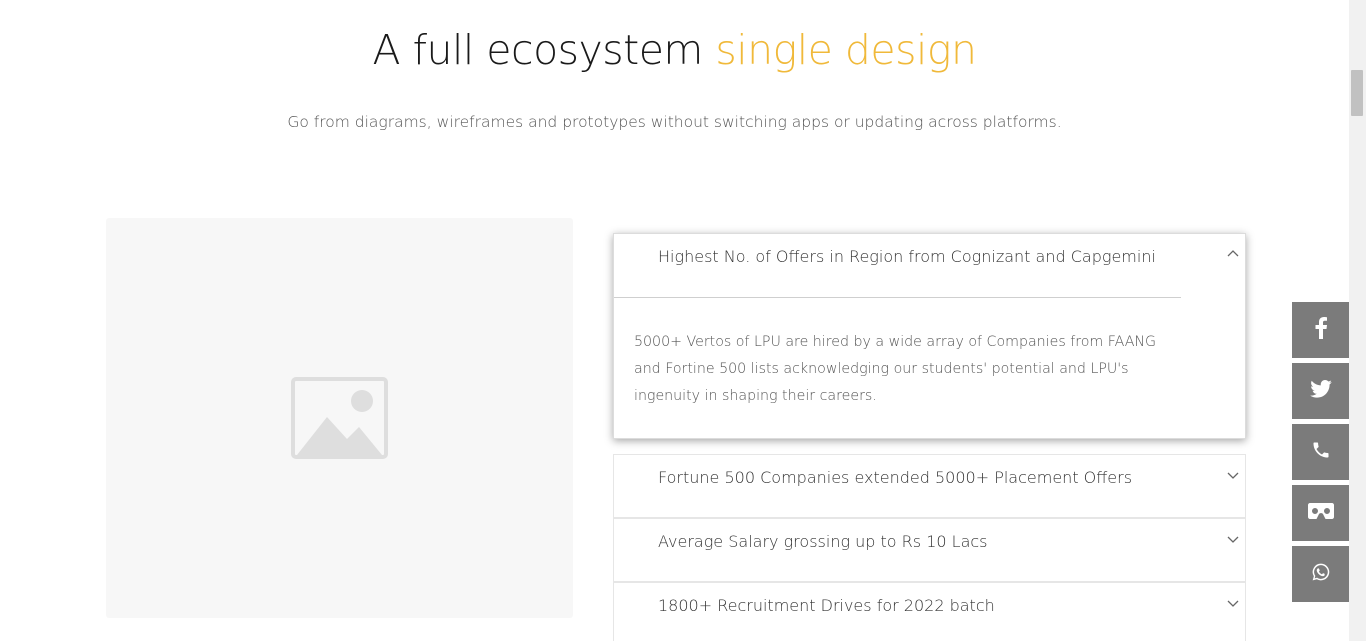 The height and width of the screenshot is (641, 1366). I want to click on phone-button, so click(1320, 452).